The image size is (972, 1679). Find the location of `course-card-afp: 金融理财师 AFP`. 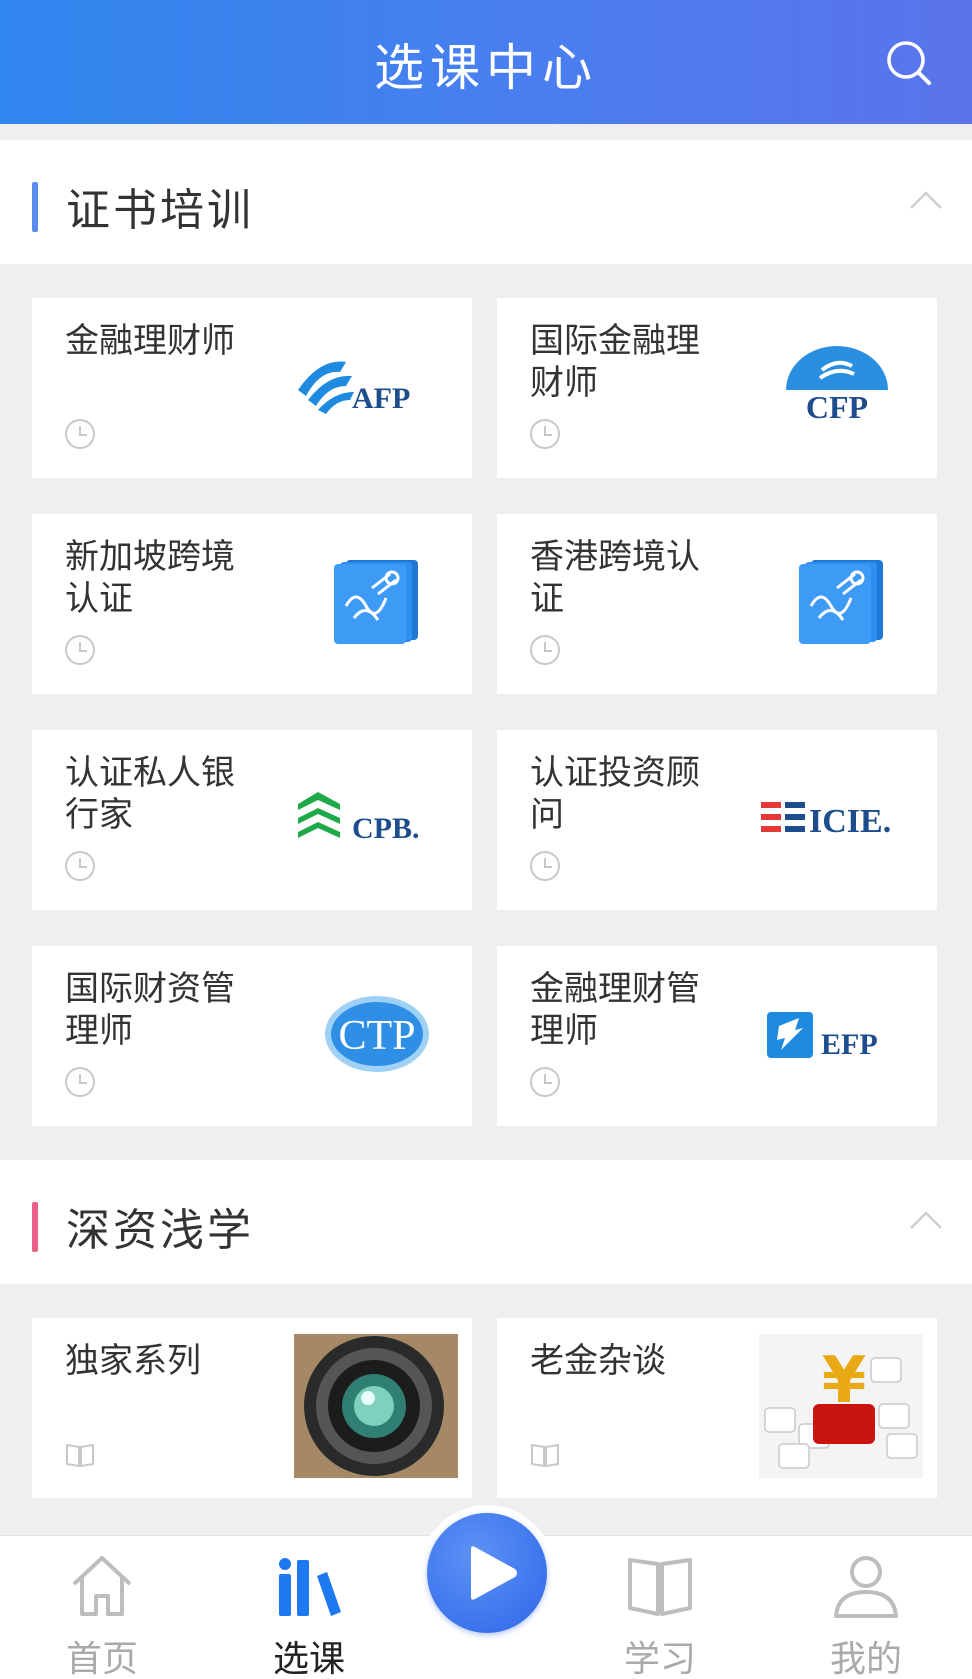

course-card-afp: 金融理财师 AFP is located at coordinates (252, 388).